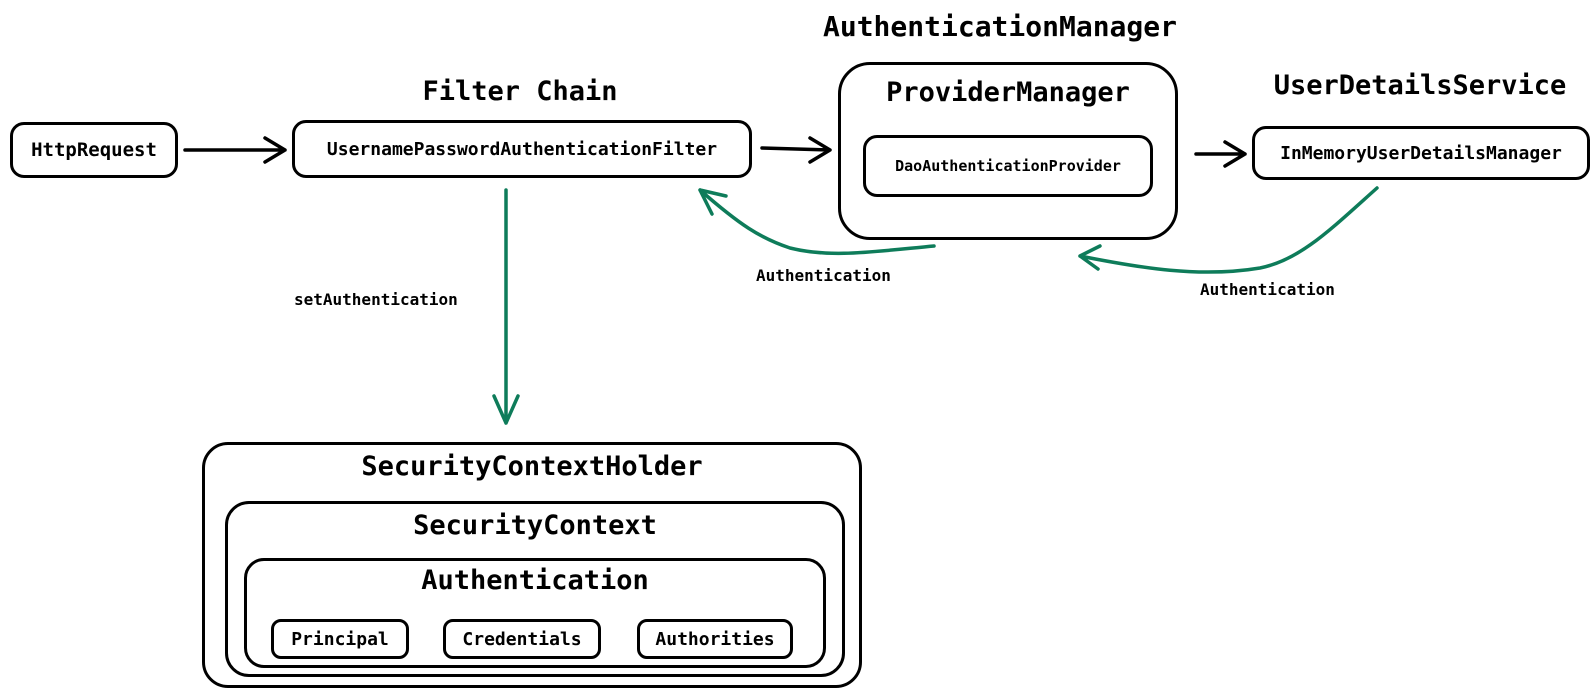 This screenshot has height=695, width=1596. What do you see at coordinates (535, 525) in the screenshot?
I see `security-context-label: SecurityContext` at bounding box center [535, 525].